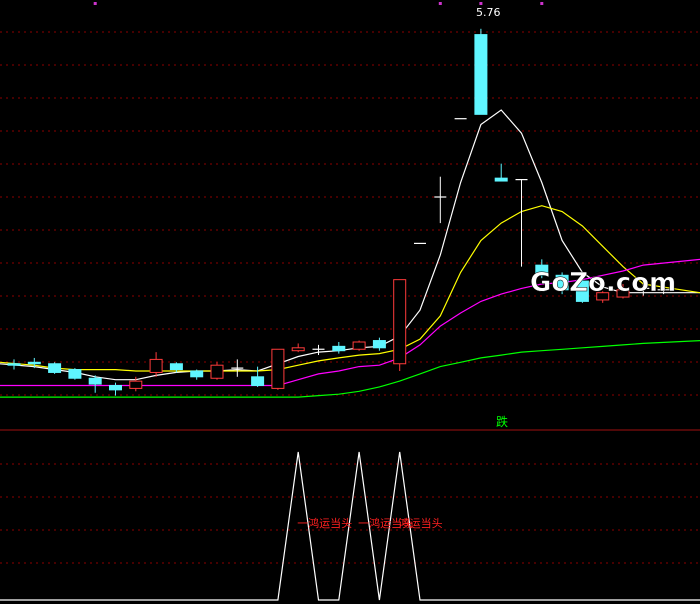  I want to click on high-price-label: 5.76, so click(488, 12).